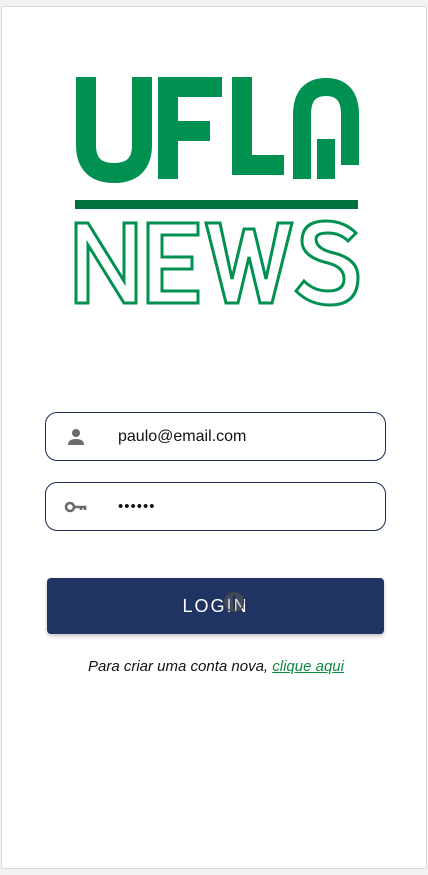 This screenshot has height=875, width=428. What do you see at coordinates (137, 506) in the screenshot?
I see `password-value: ••••••` at bounding box center [137, 506].